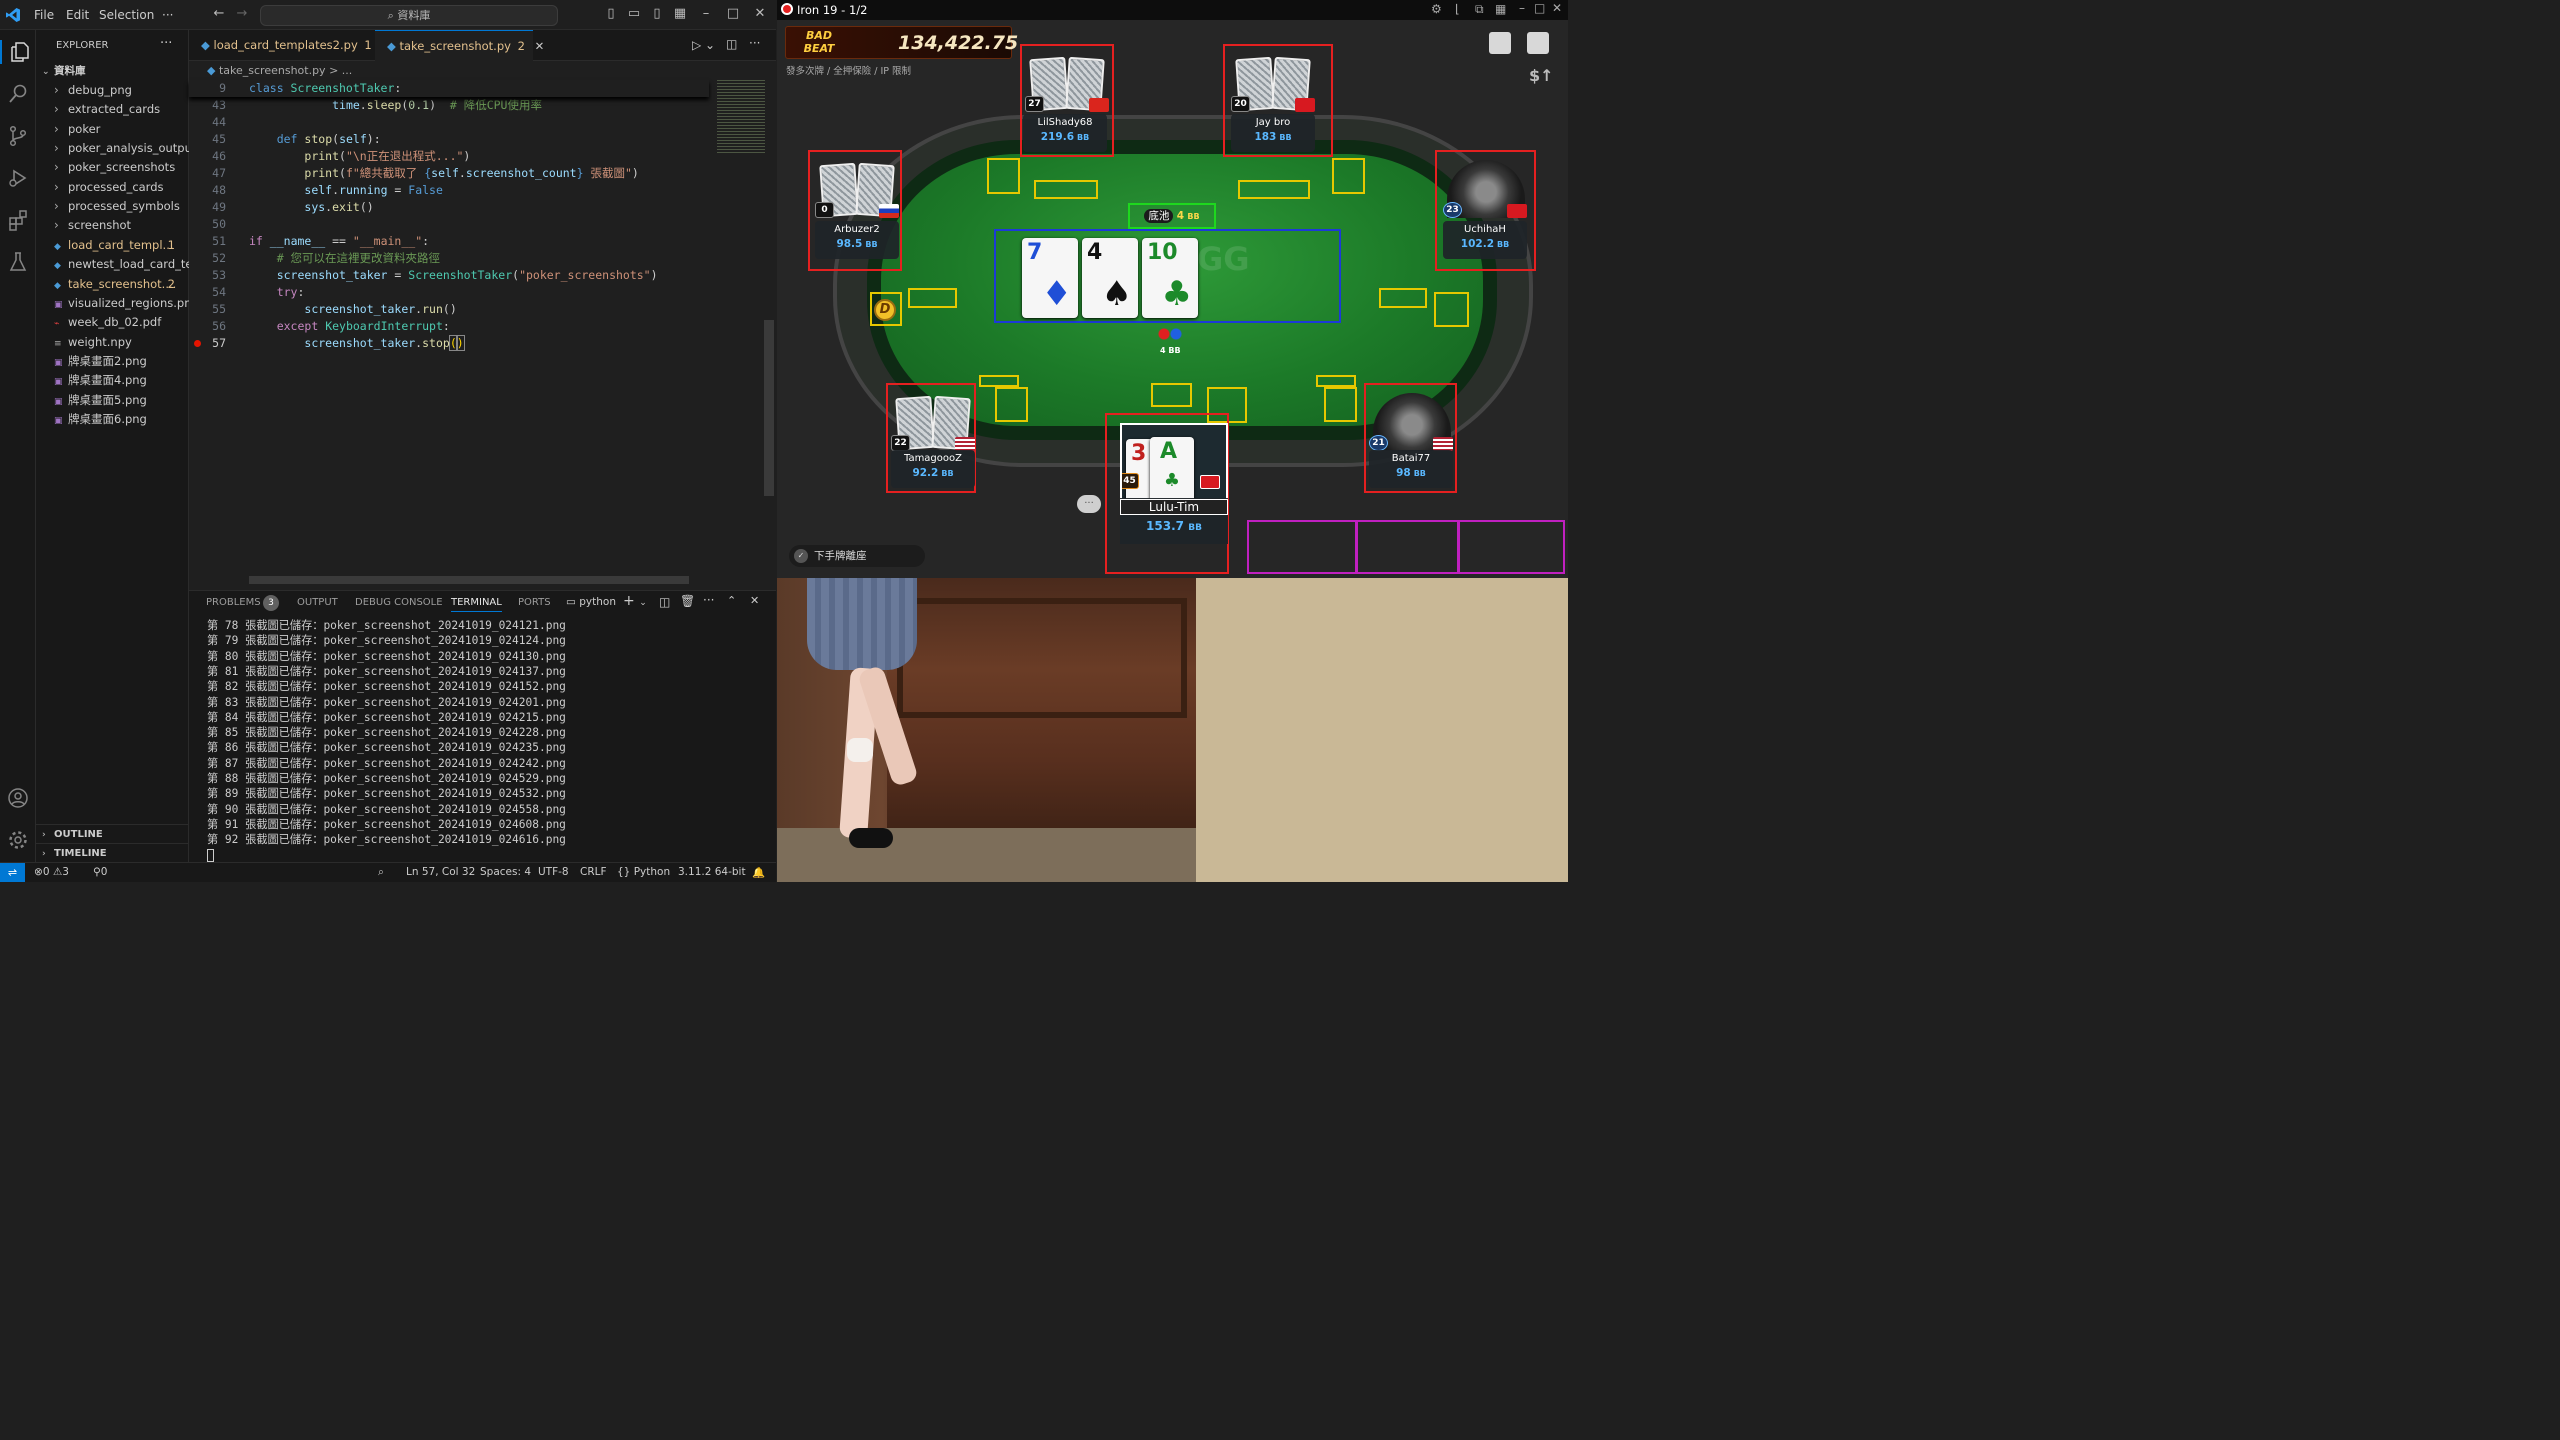 This screenshot has height=1440, width=2560. I want to click on run-debug-icon, so click(18, 178).